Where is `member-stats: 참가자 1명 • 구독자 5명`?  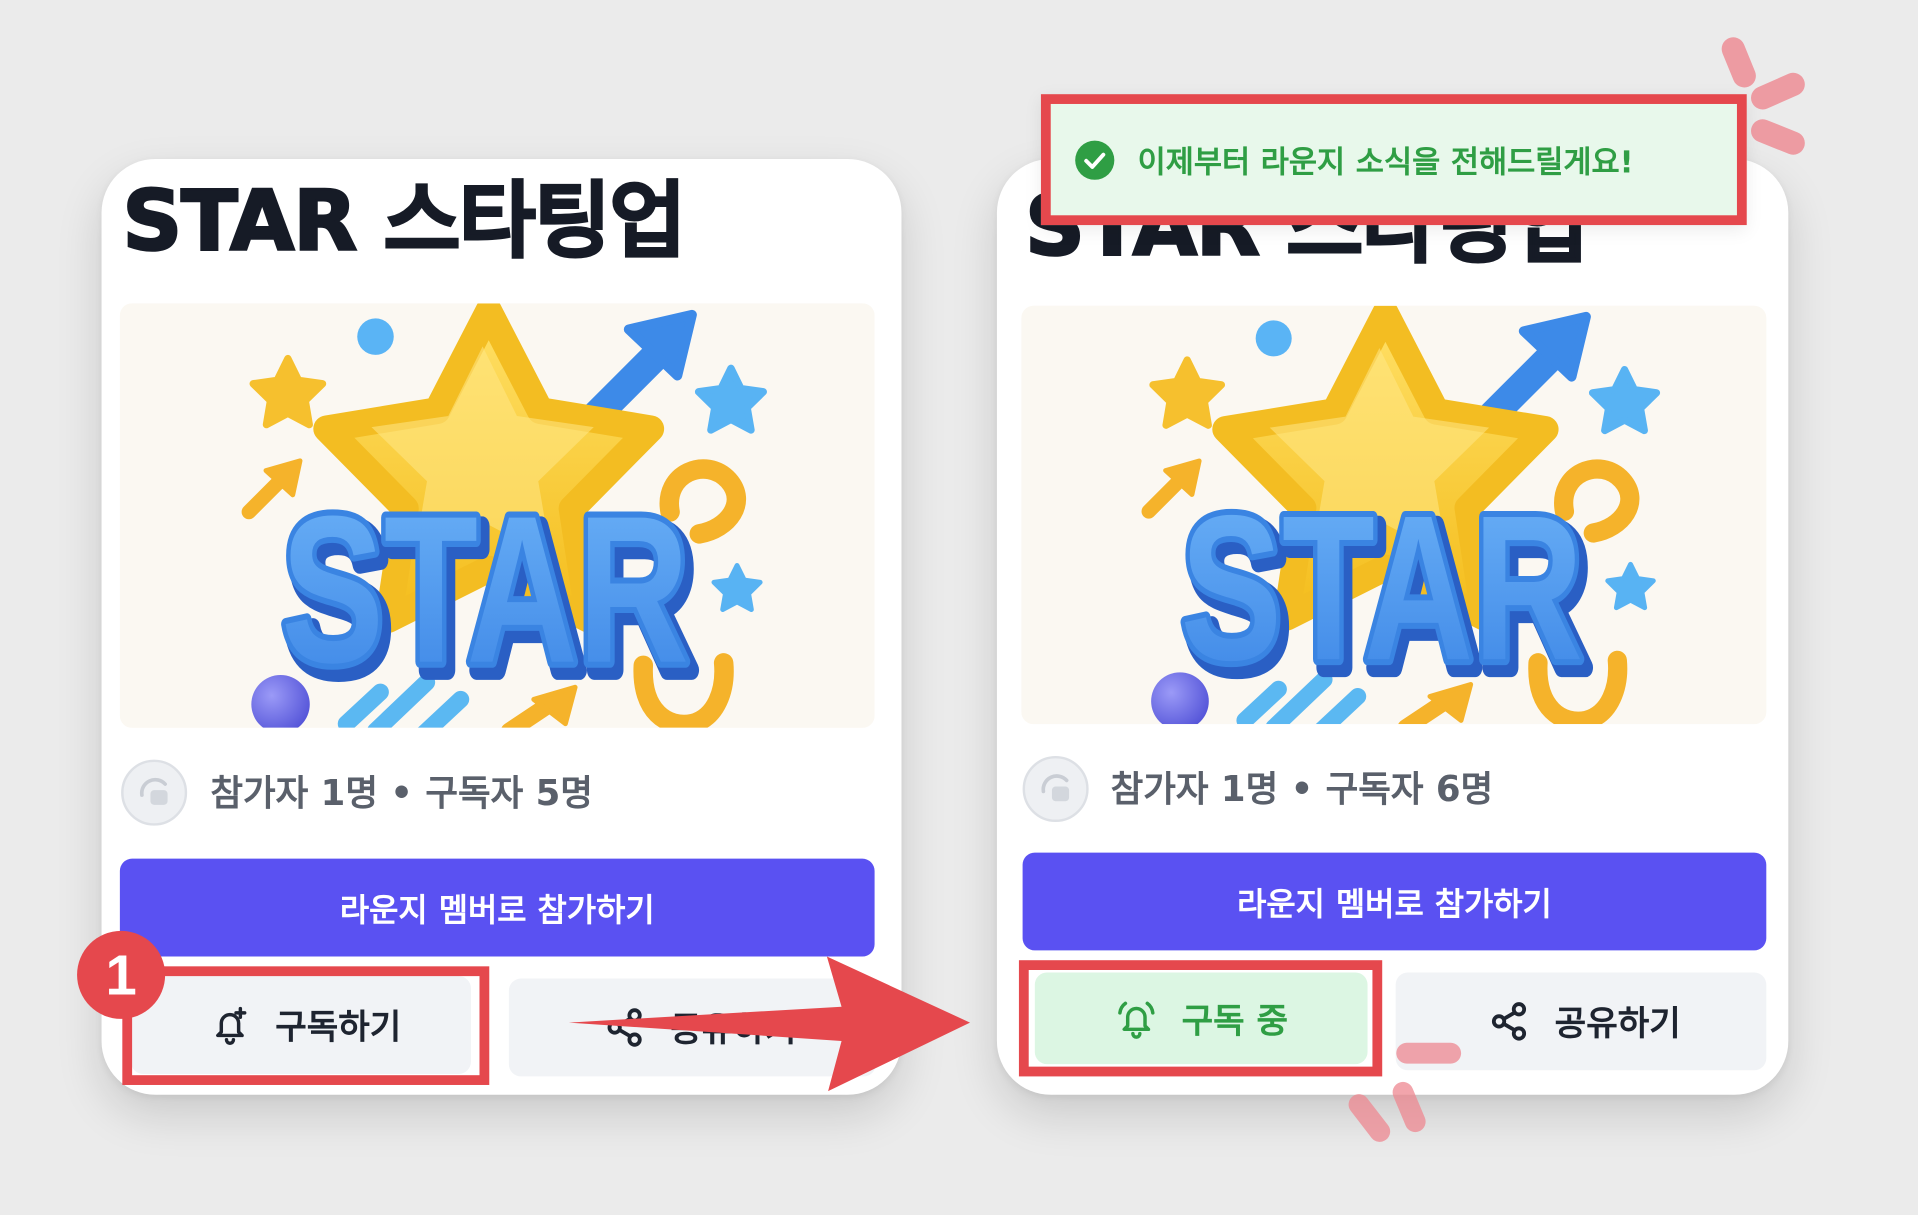 member-stats: 참가자 1명 • 구독자 5명 is located at coordinates (401, 792).